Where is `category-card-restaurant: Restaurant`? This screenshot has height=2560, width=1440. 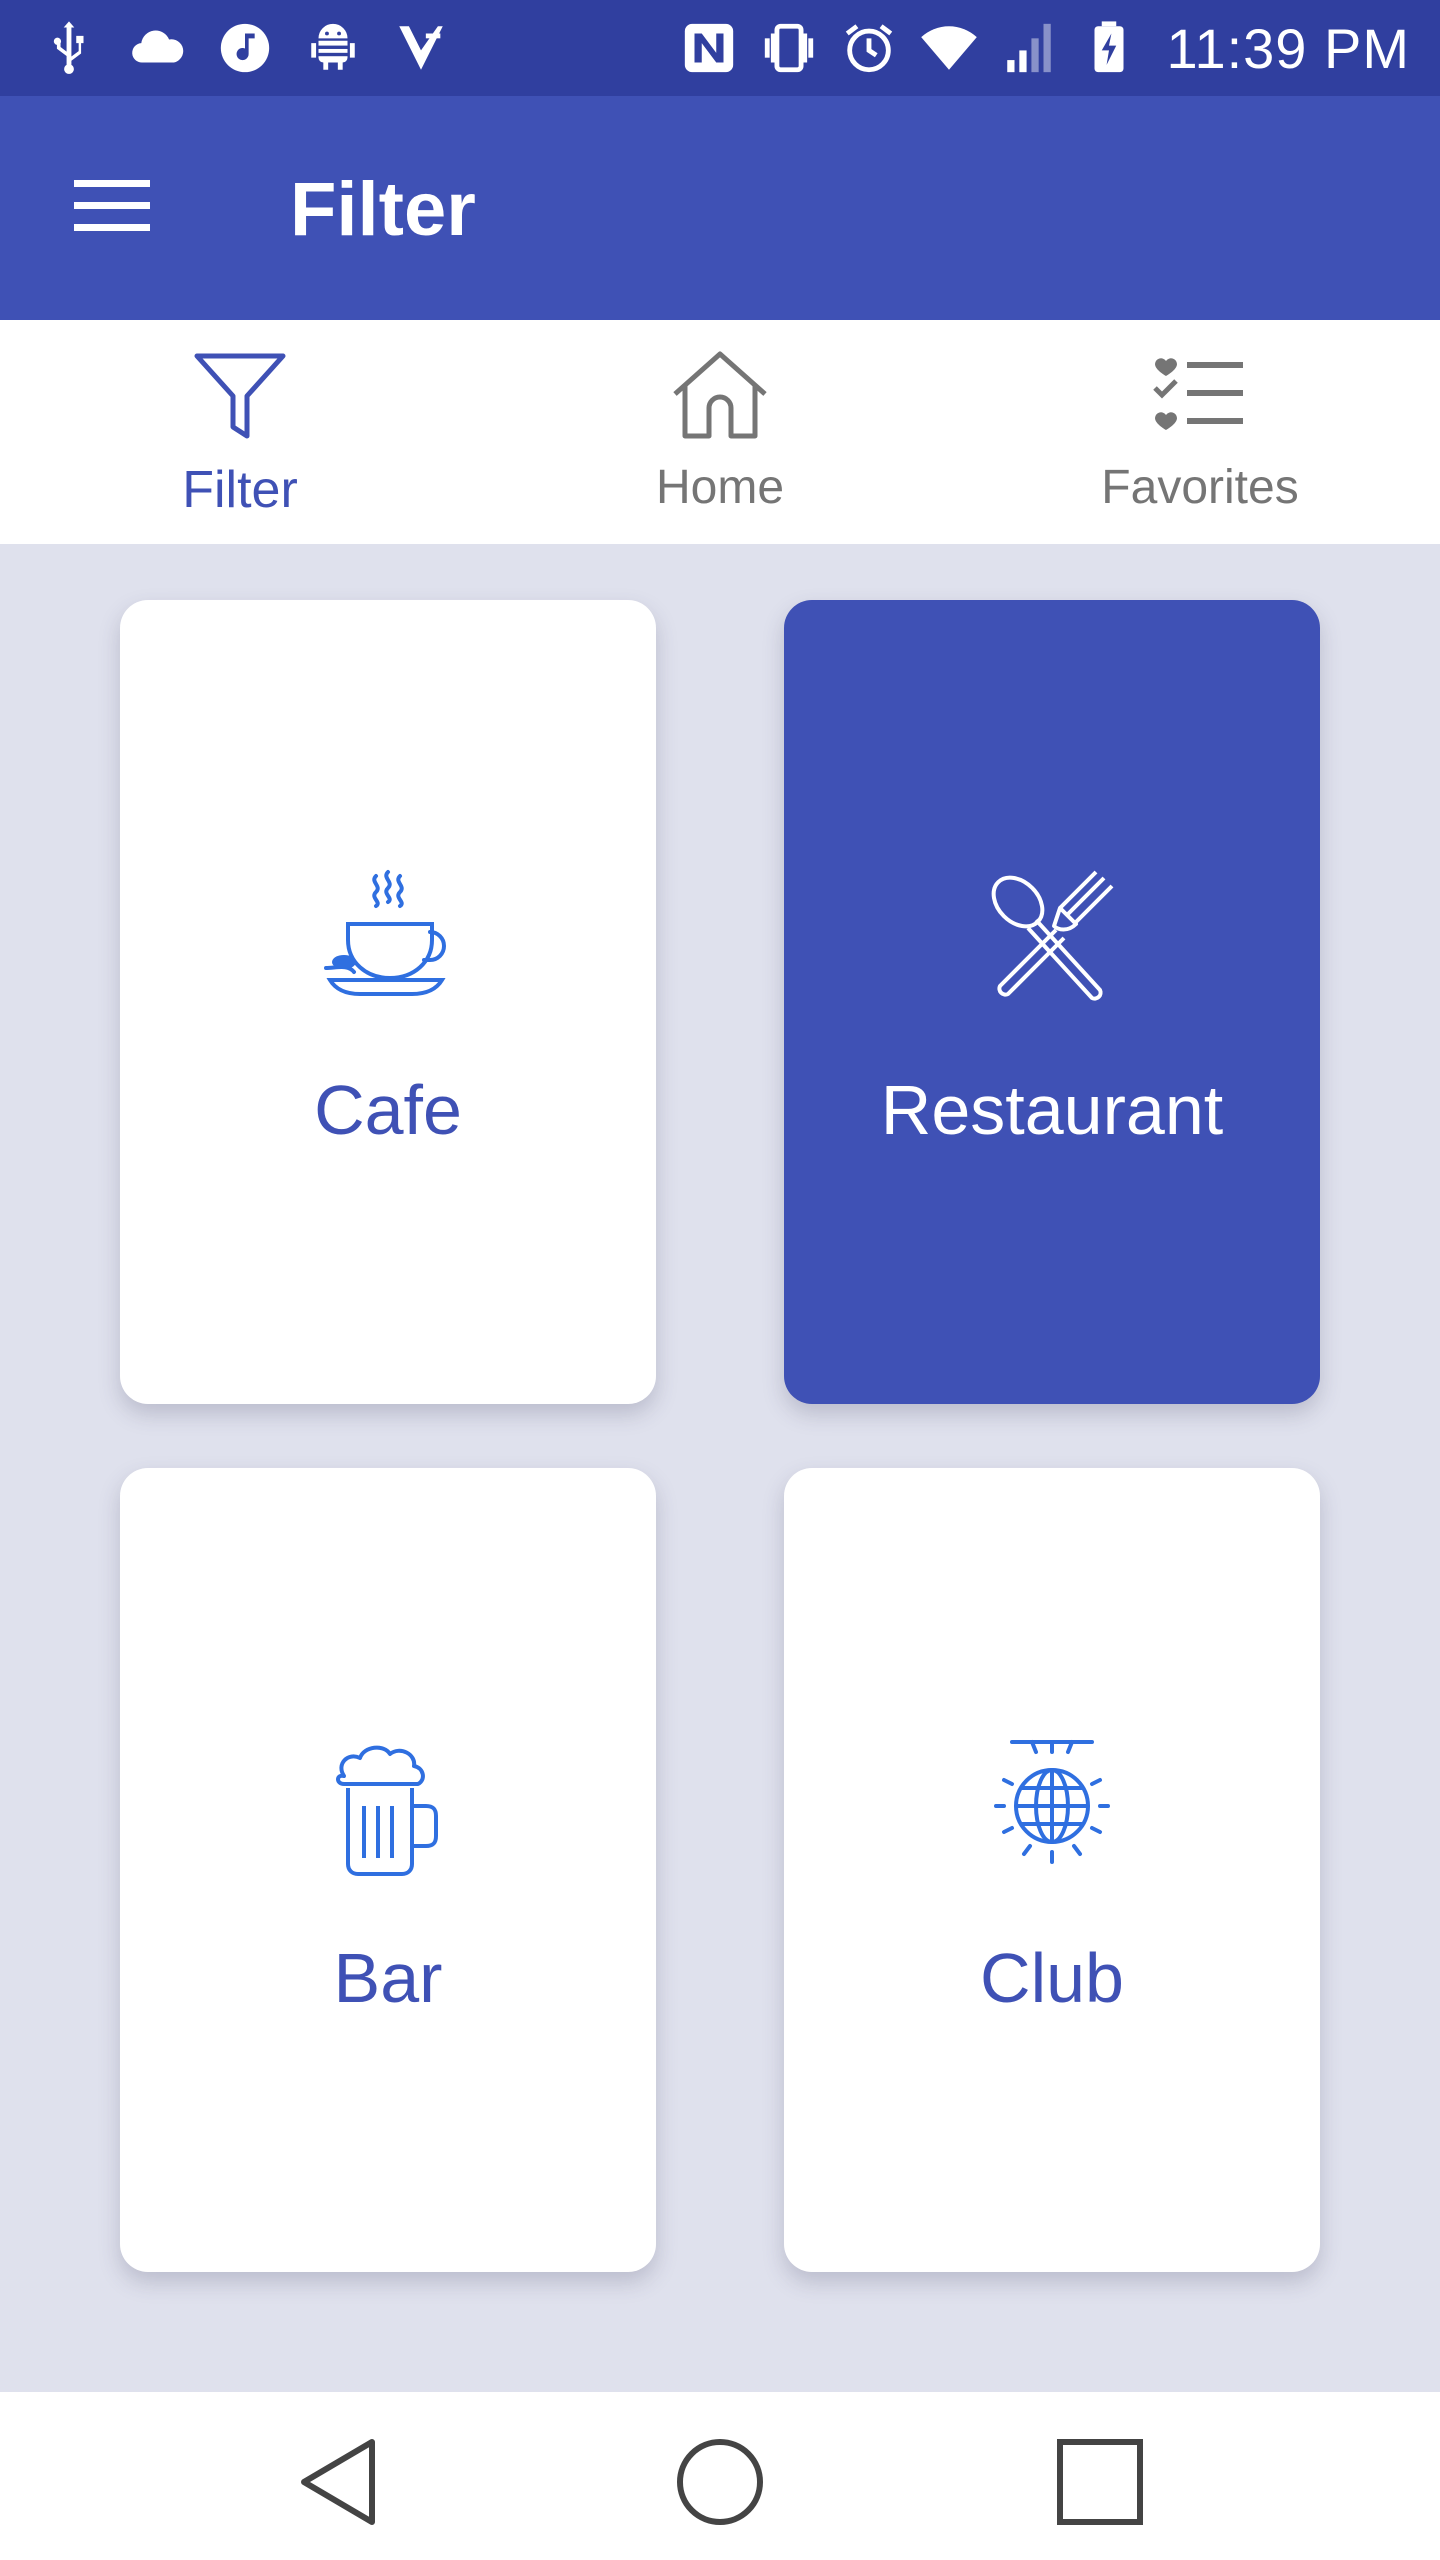
category-card-restaurant: Restaurant is located at coordinates (1052, 1002).